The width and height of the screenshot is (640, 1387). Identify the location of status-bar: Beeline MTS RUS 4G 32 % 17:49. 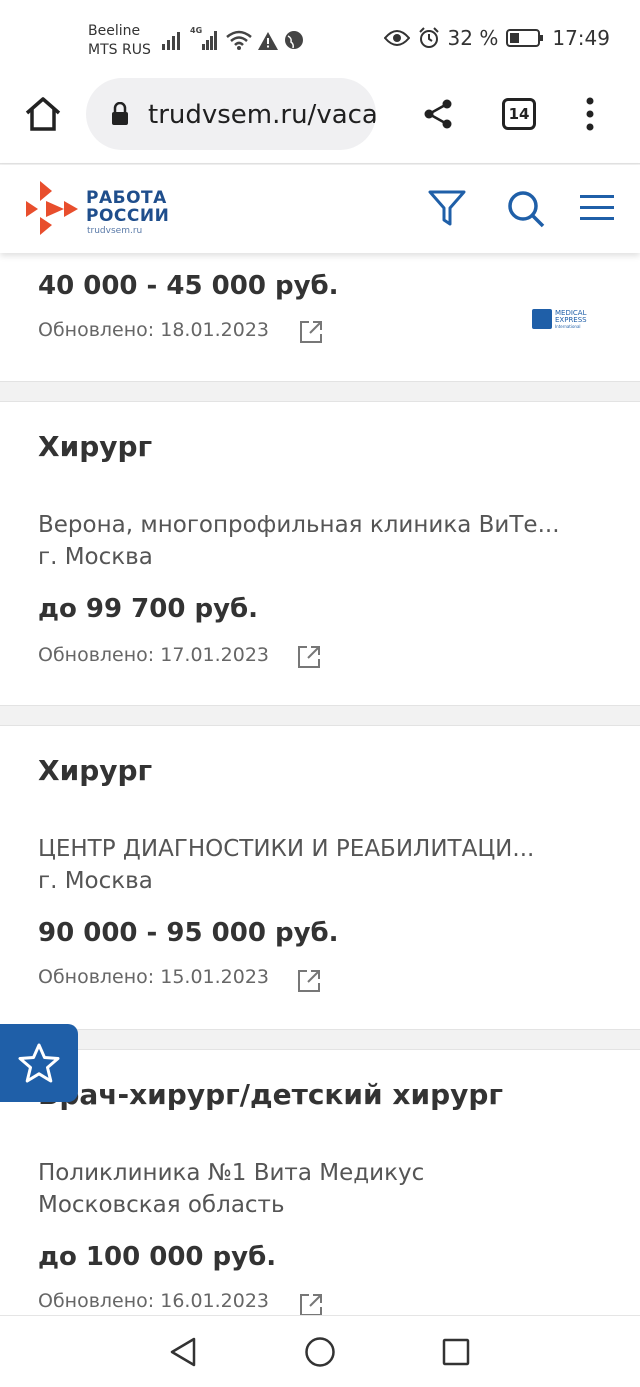
(320, 39).